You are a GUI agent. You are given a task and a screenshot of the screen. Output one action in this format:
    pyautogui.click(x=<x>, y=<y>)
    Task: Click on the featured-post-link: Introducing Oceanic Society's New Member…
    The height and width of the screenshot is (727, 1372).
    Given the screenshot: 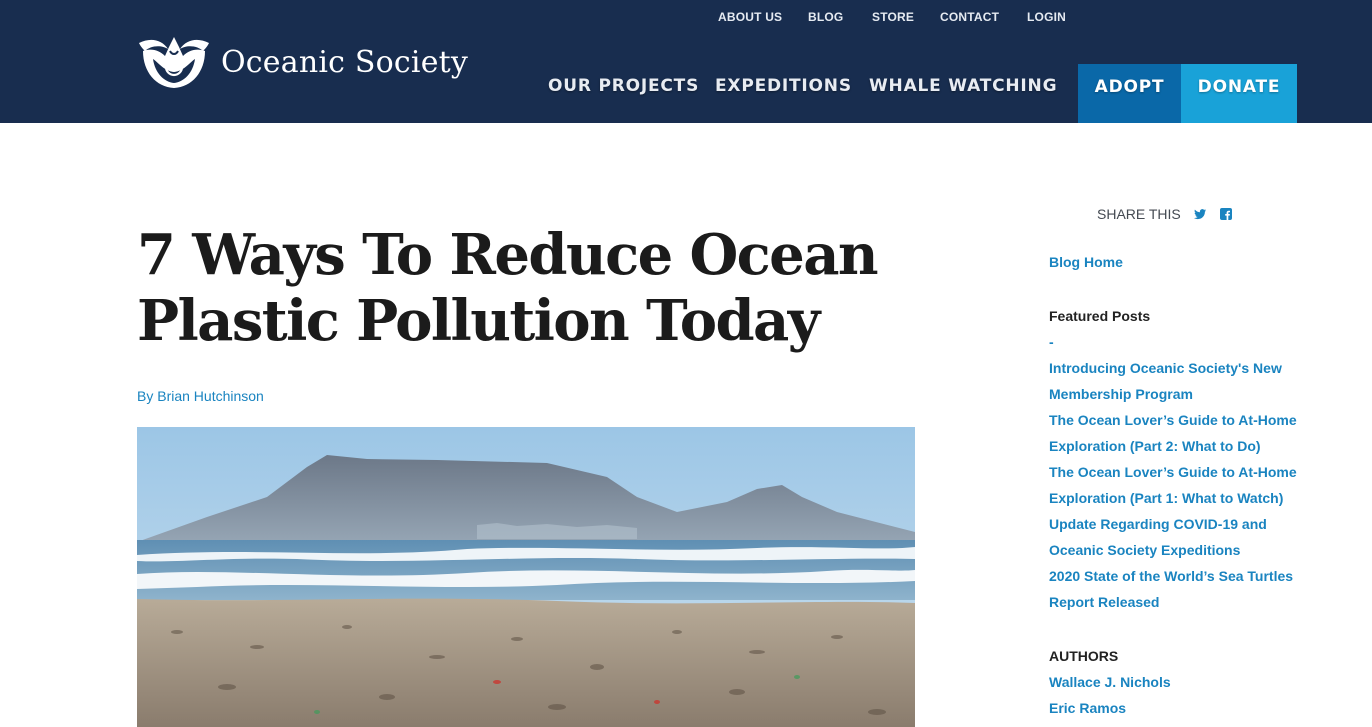 What is the action you would take?
    pyautogui.click(x=1179, y=381)
    